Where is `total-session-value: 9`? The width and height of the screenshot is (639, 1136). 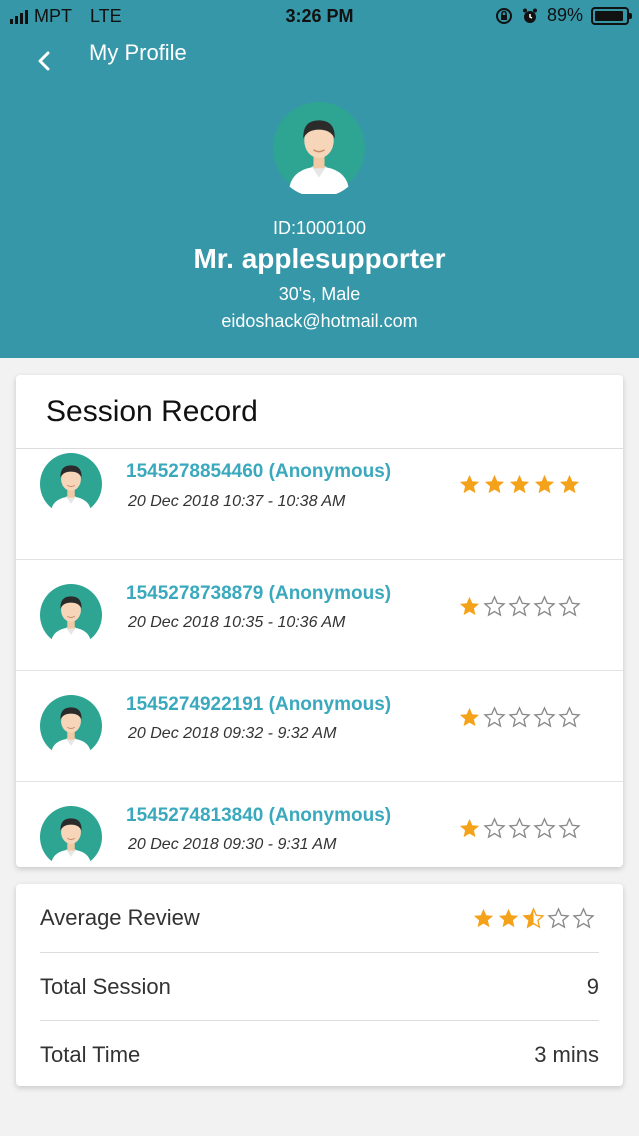
total-session-value: 9 is located at coordinates (592, 986).